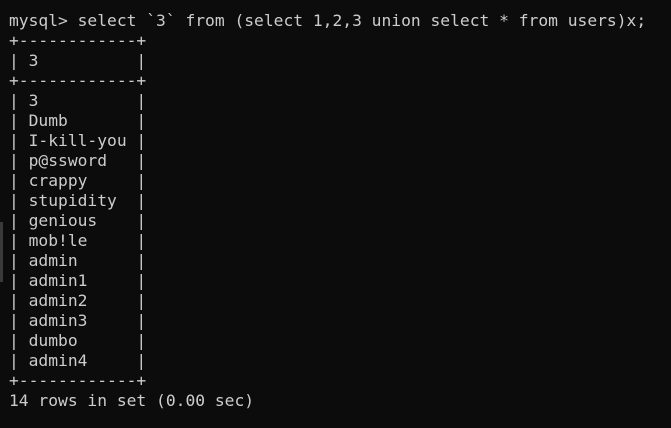  Describe the element at coordinates (78, 160) in the screenshot. I see `table-row: | p@ssword |` at that location.